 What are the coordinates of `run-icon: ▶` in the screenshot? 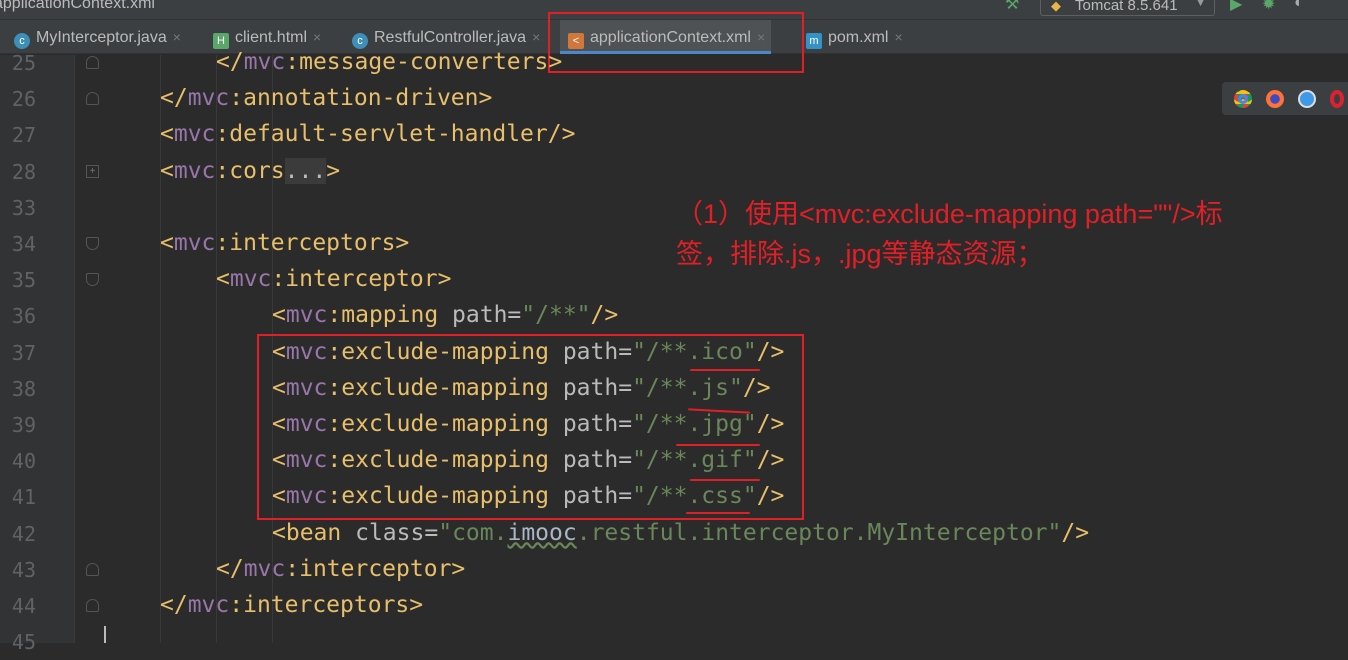 It's located at (1236, 7).